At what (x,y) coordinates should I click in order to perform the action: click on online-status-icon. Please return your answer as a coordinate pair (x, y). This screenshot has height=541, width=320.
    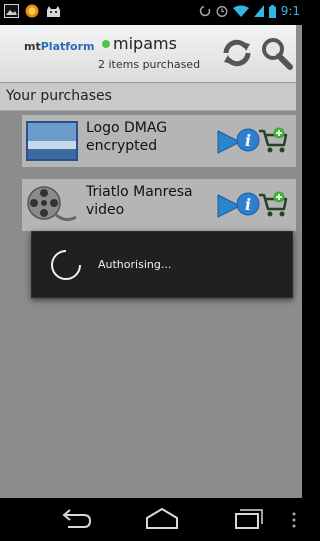
    Looking at the image, I should click on (106, 44).